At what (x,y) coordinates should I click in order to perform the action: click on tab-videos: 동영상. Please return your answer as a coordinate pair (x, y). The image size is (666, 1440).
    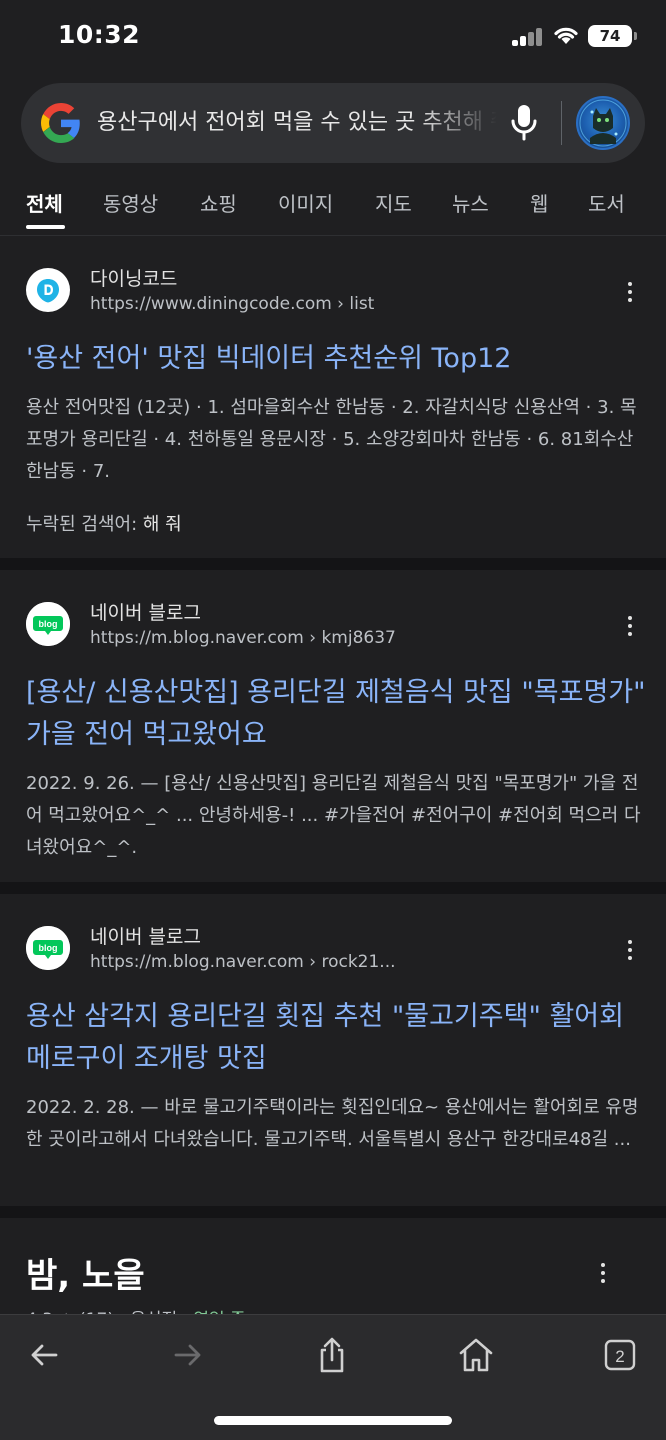
    Looking at the image, I should click on (130, 202).